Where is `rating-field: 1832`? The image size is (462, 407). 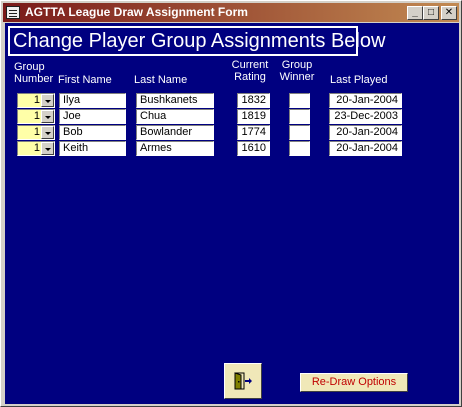
rating-field: 1832 is located at coordinates (253, 100).